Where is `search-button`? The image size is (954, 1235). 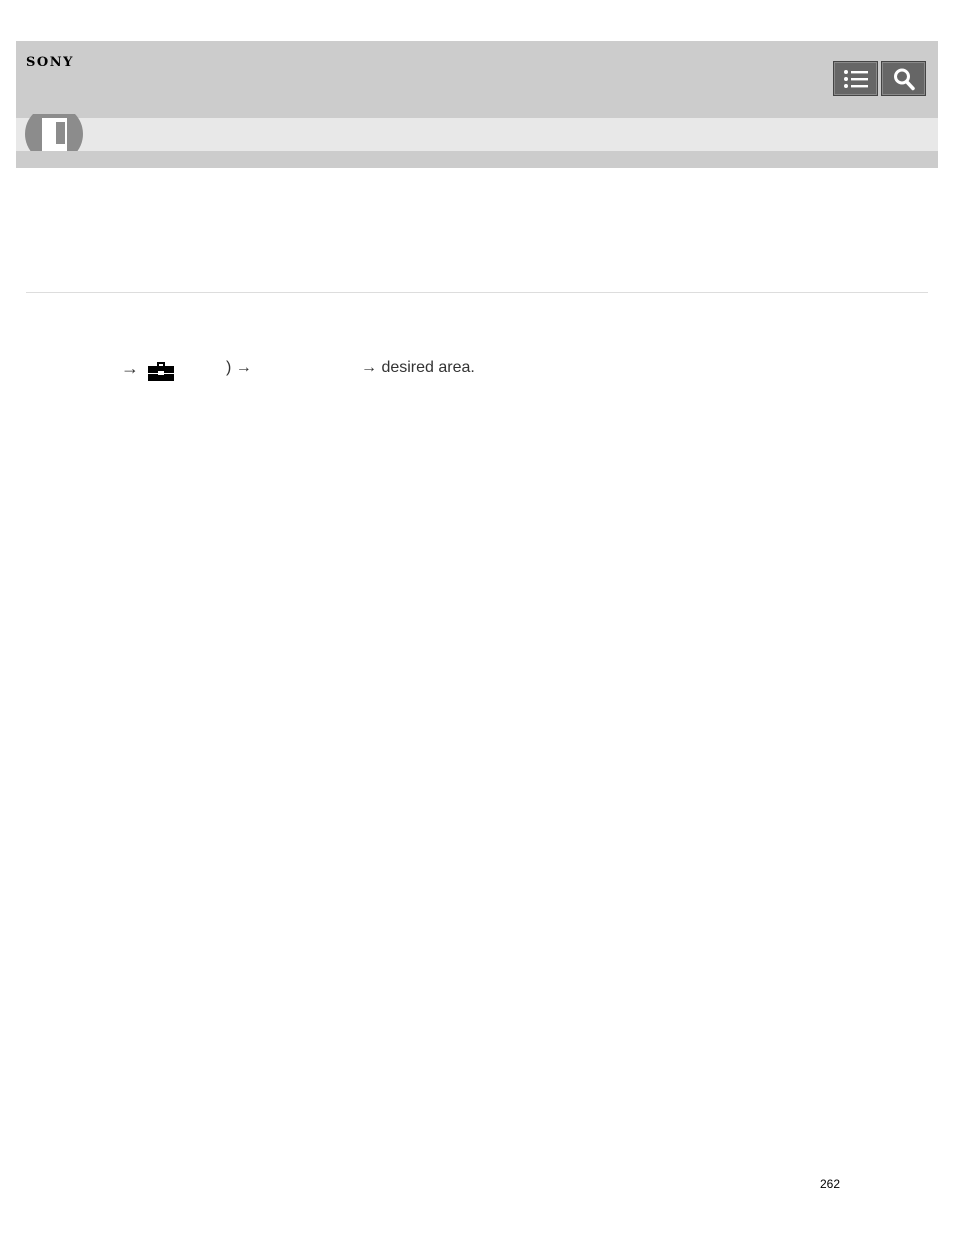 search-button is located at coordinates (903, 78).